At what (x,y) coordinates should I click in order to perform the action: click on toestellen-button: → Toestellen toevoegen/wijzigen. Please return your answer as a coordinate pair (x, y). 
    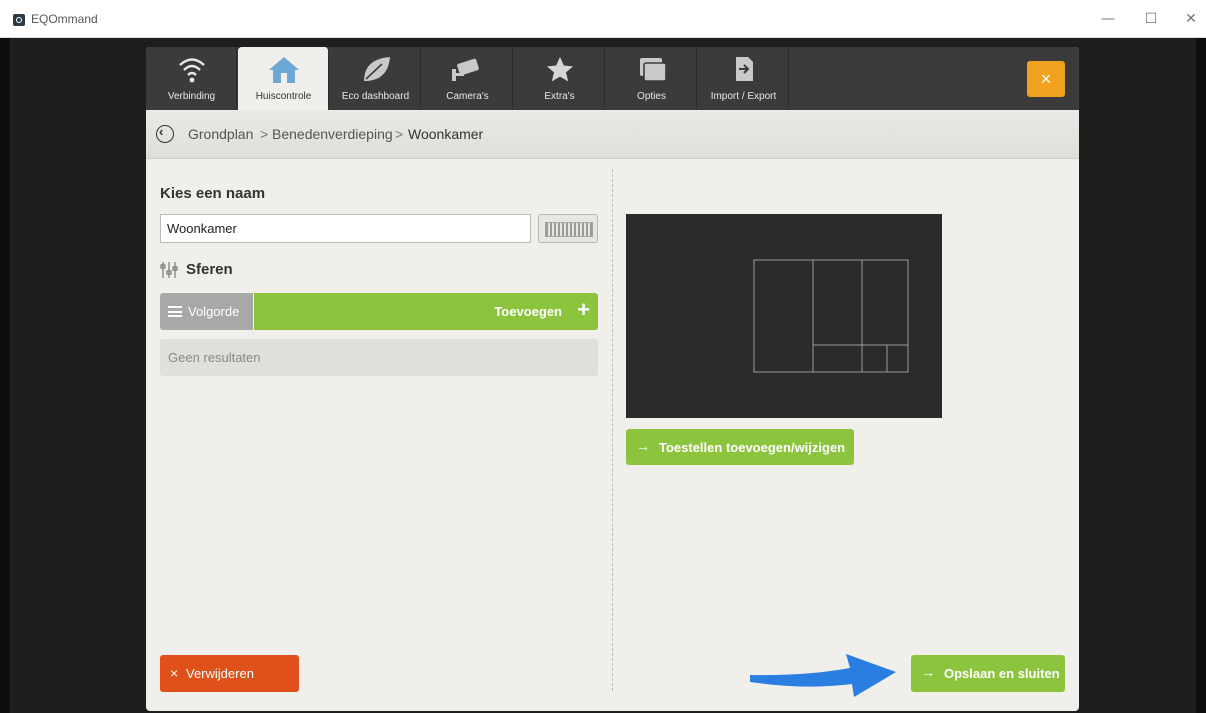
    Looking at the image, I should click on (740, 447).